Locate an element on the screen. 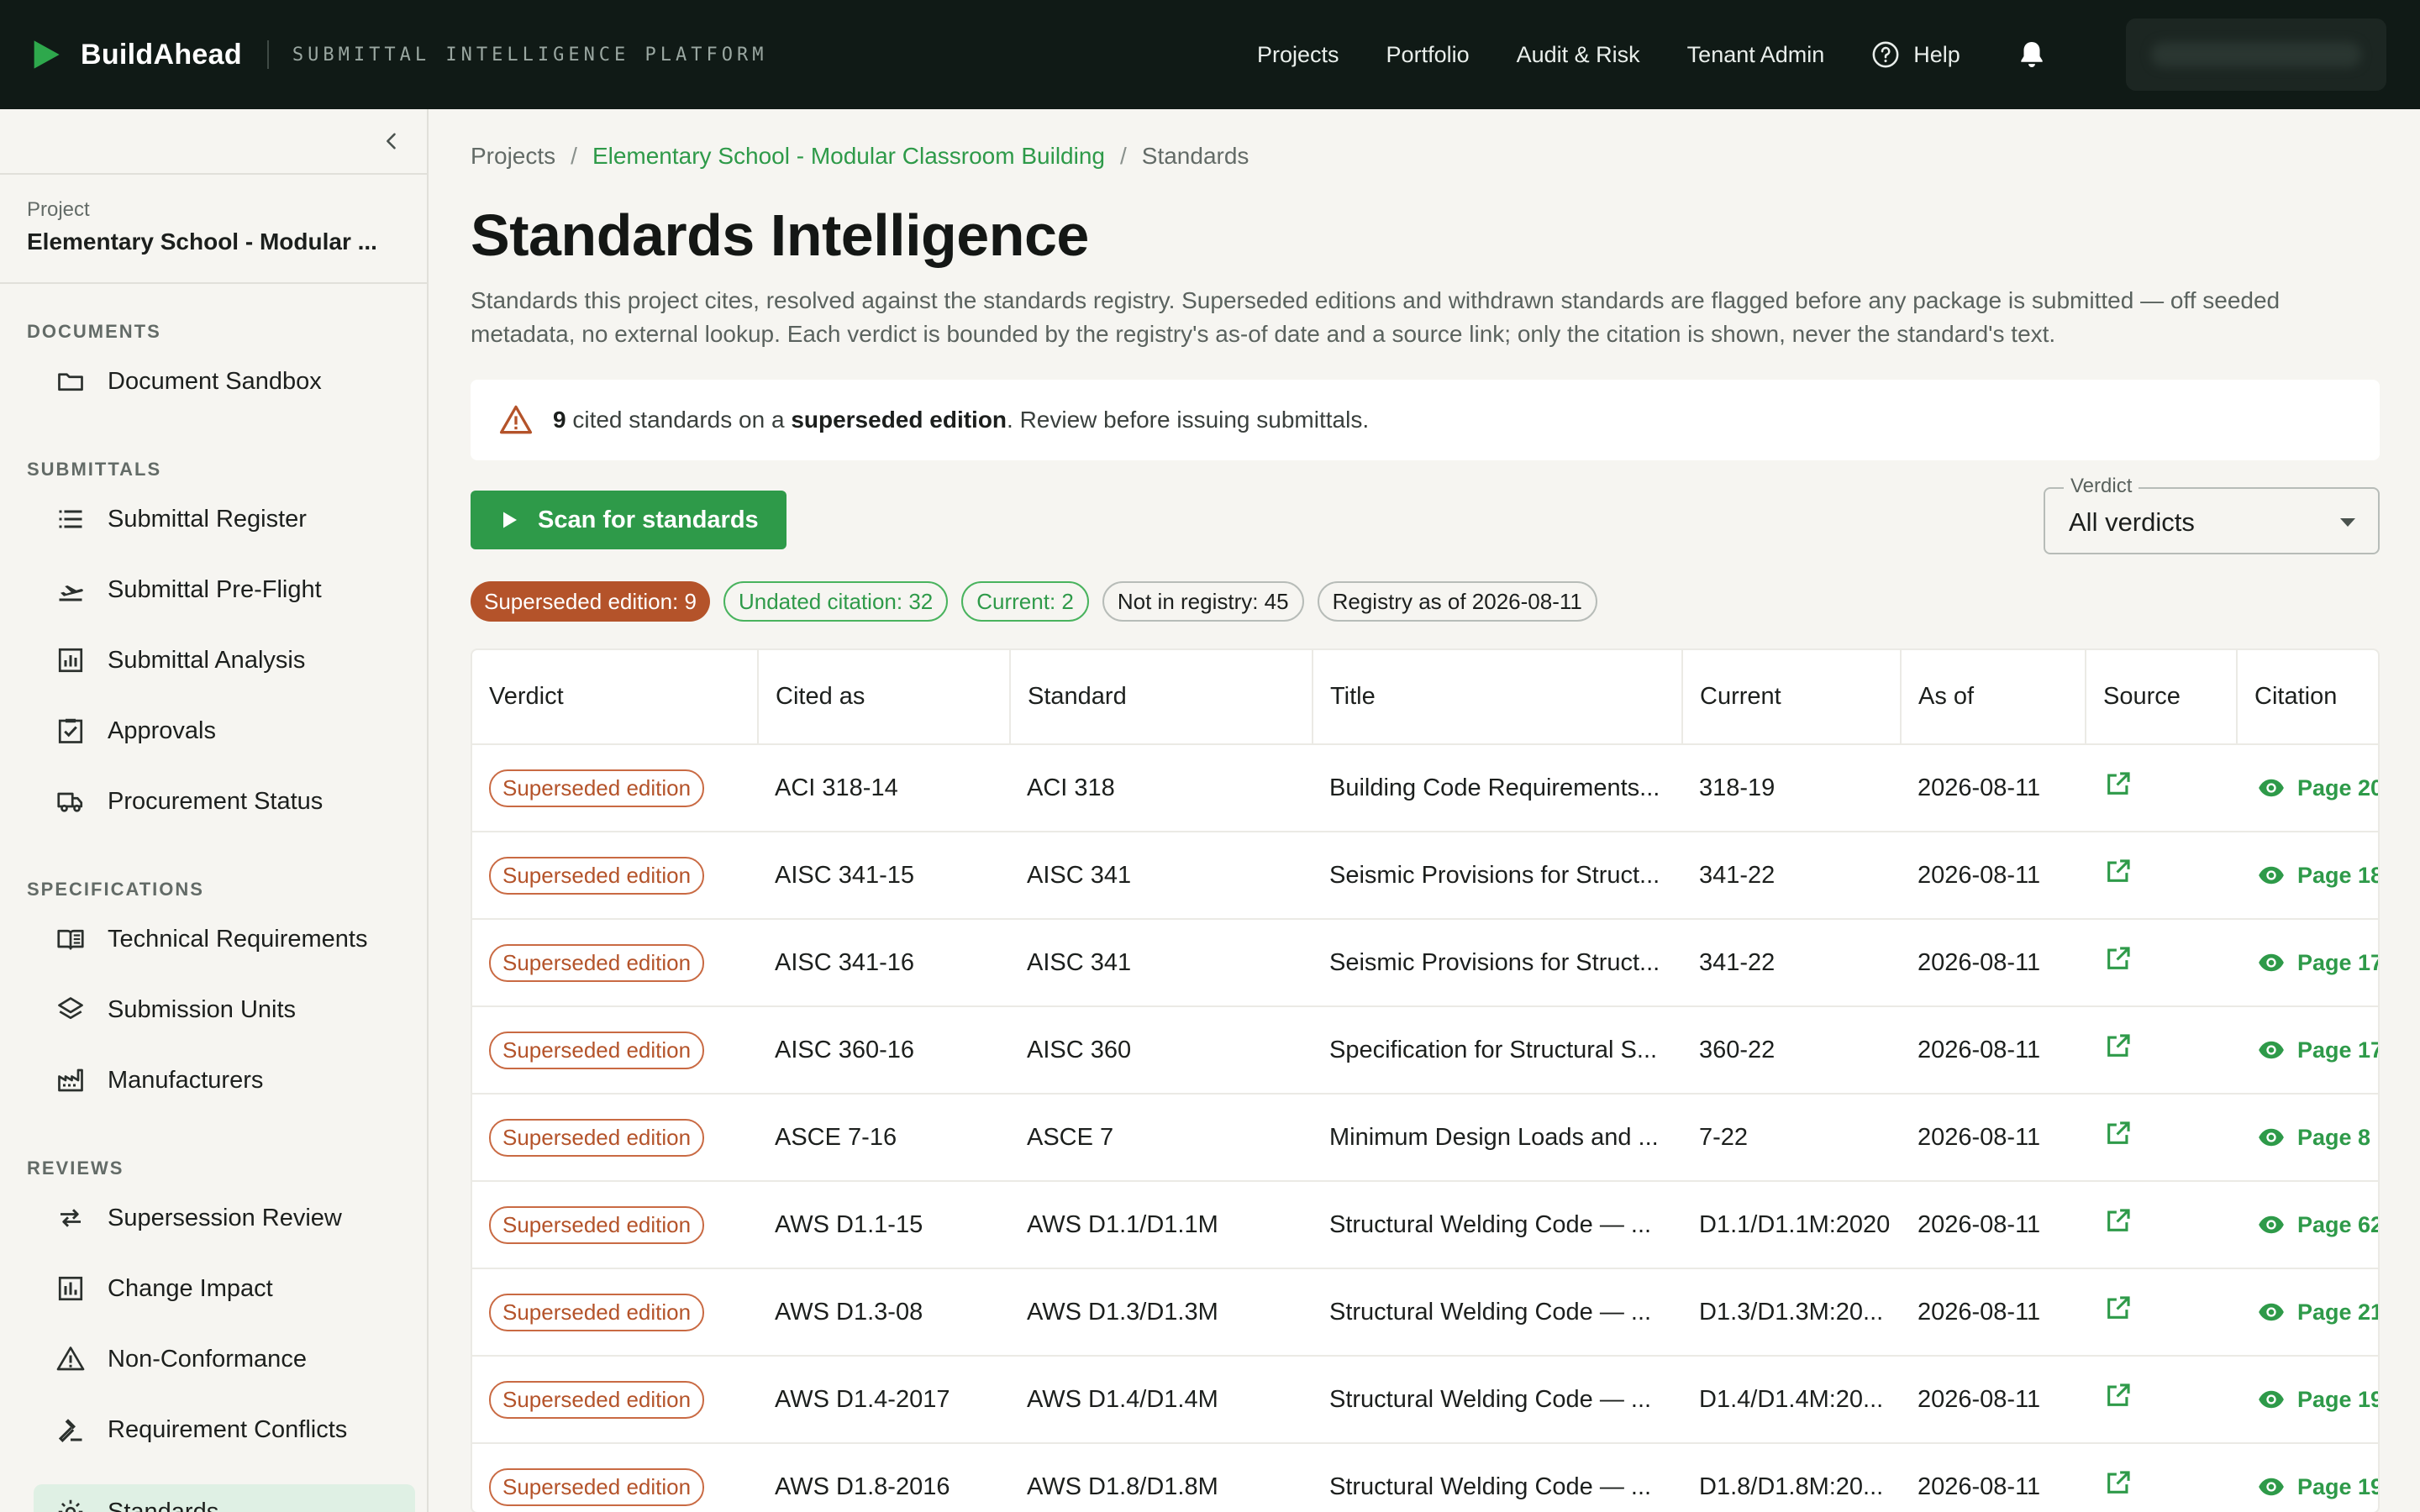 The image size is (2420, 1512). column-header-source: Source is located at coordinates (2162, 697).